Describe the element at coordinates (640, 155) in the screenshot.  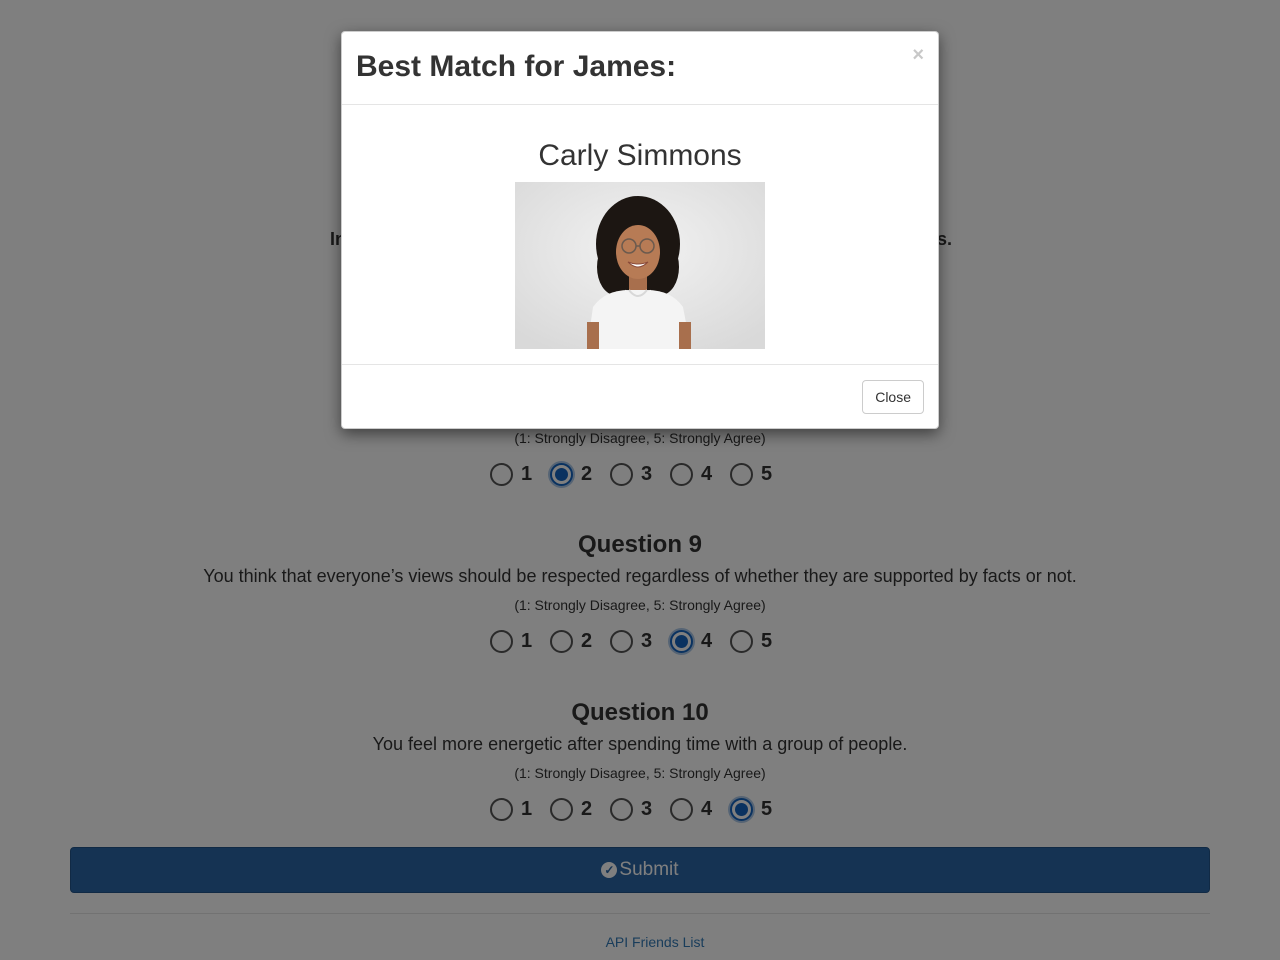
I see `match-name: Carly Simmons` at that location.